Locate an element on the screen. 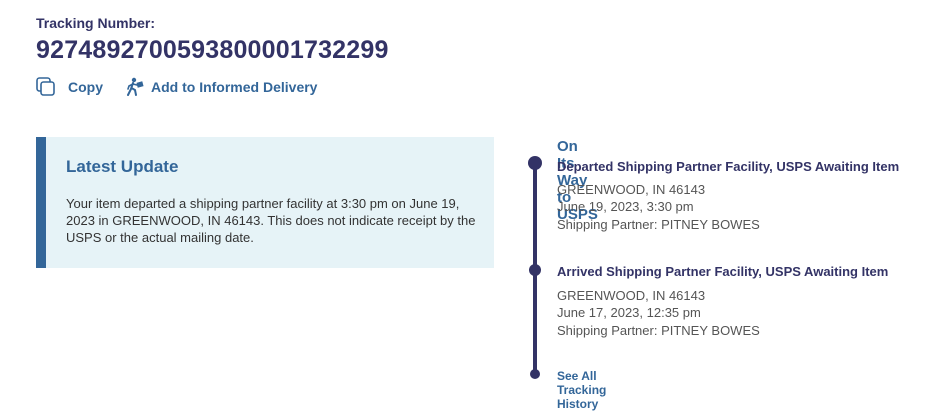 The height and width of the screenshot is (411, 933). informed-delivery-label: Add to Informed Delivery is located at coordinates (234, 87).